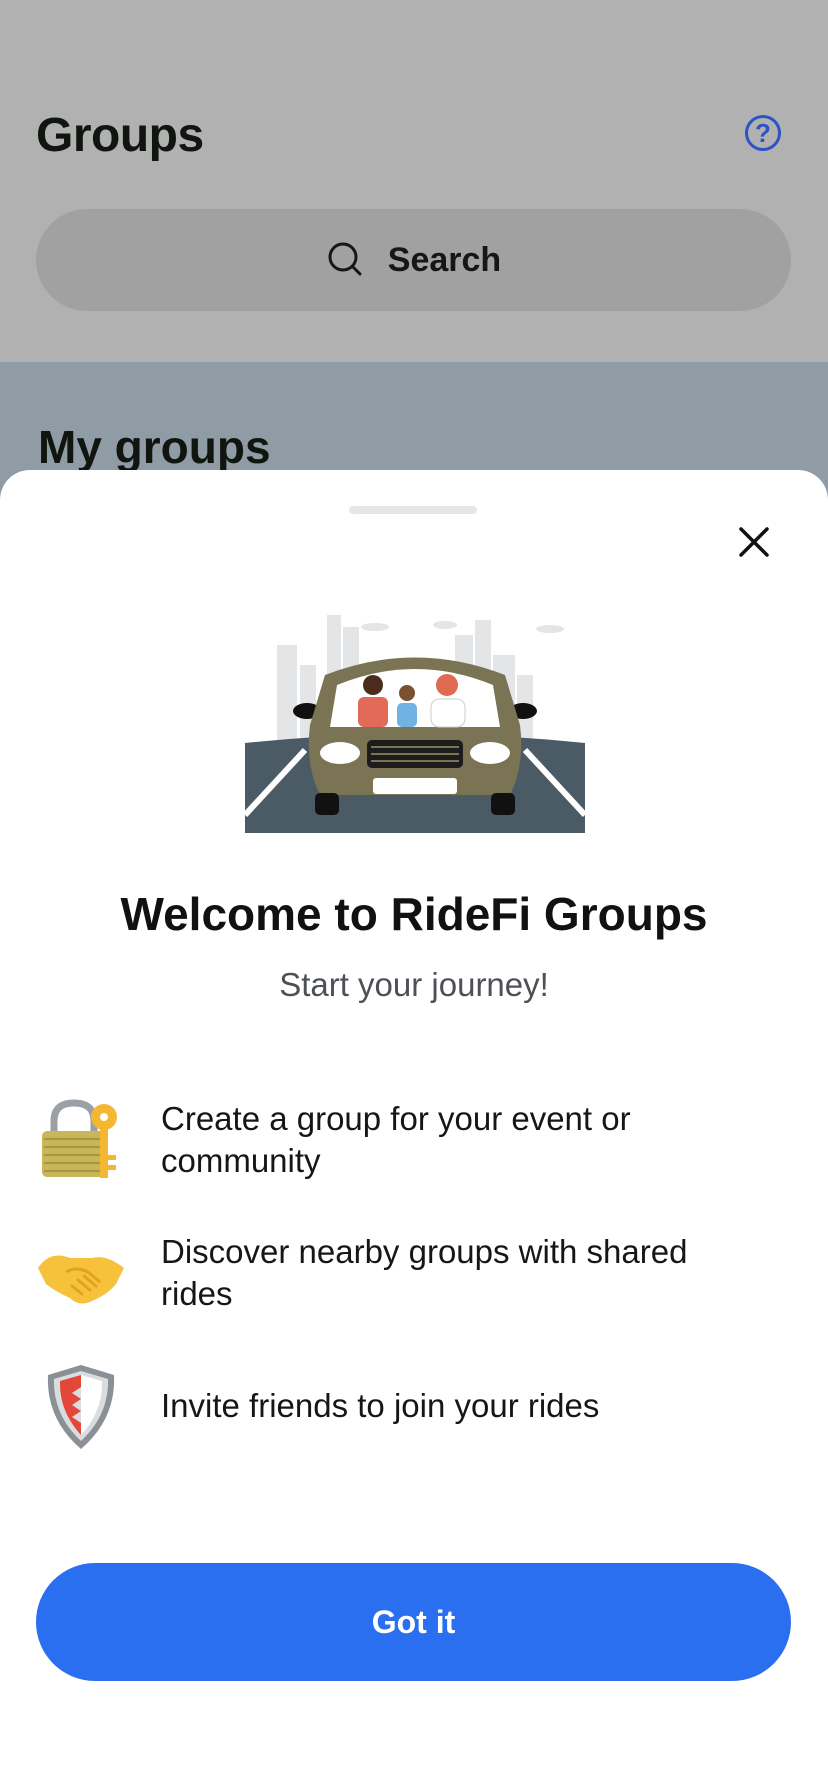 This screenshot has width=828, height=1790. What do you see at coordinates (154, 447) in the screenshot?
I see `section-title-my-groups: My groups` at bounding box center [154, 447].